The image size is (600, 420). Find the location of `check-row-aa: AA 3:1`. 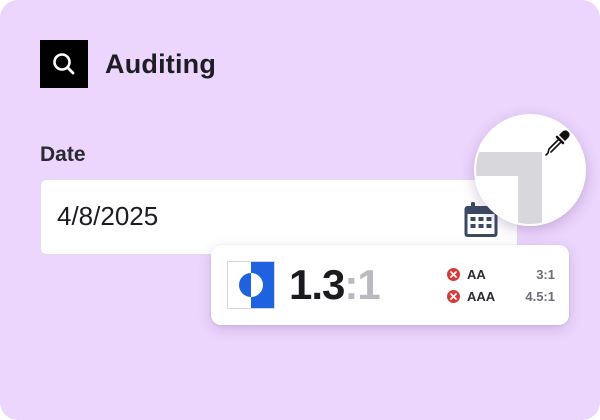

check-row-aa: AA 3:1 is located at coordinates (501, 274).